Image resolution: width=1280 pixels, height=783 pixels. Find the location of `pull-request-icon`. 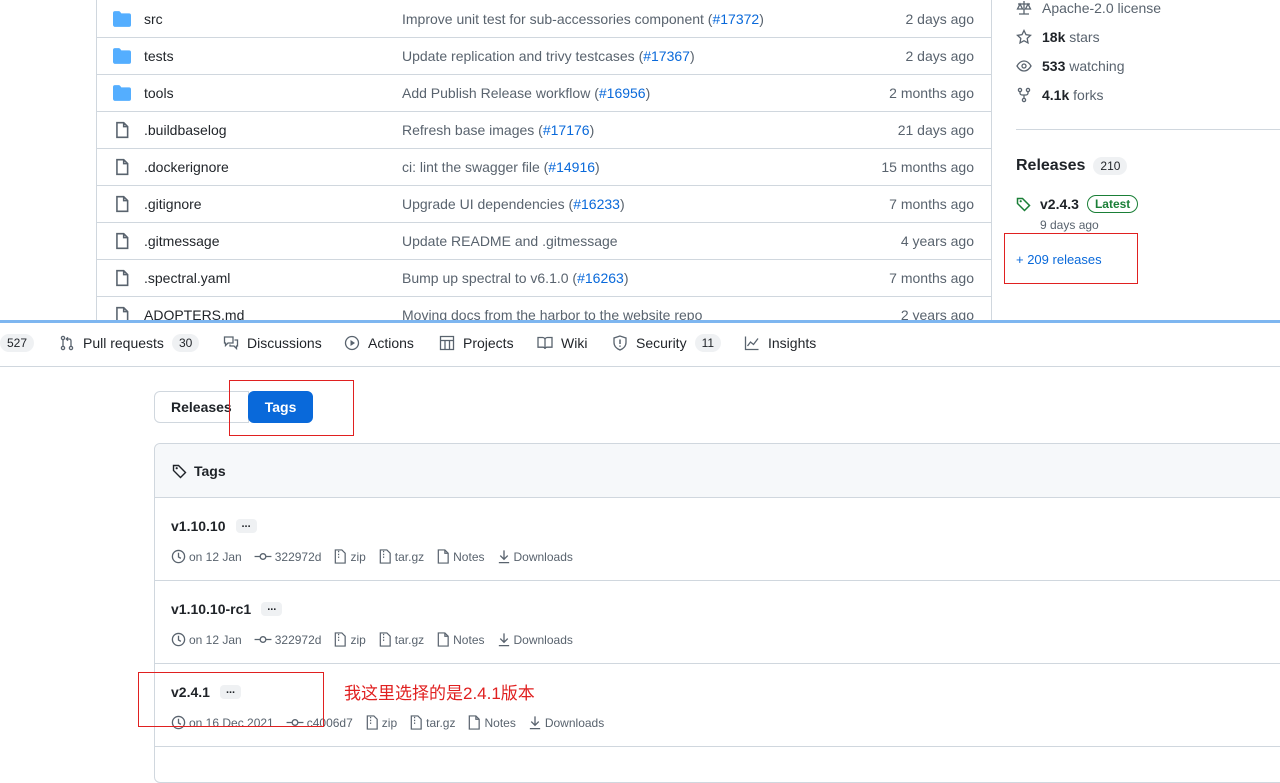

pull-request-icon is located at coordinates (67, 343).